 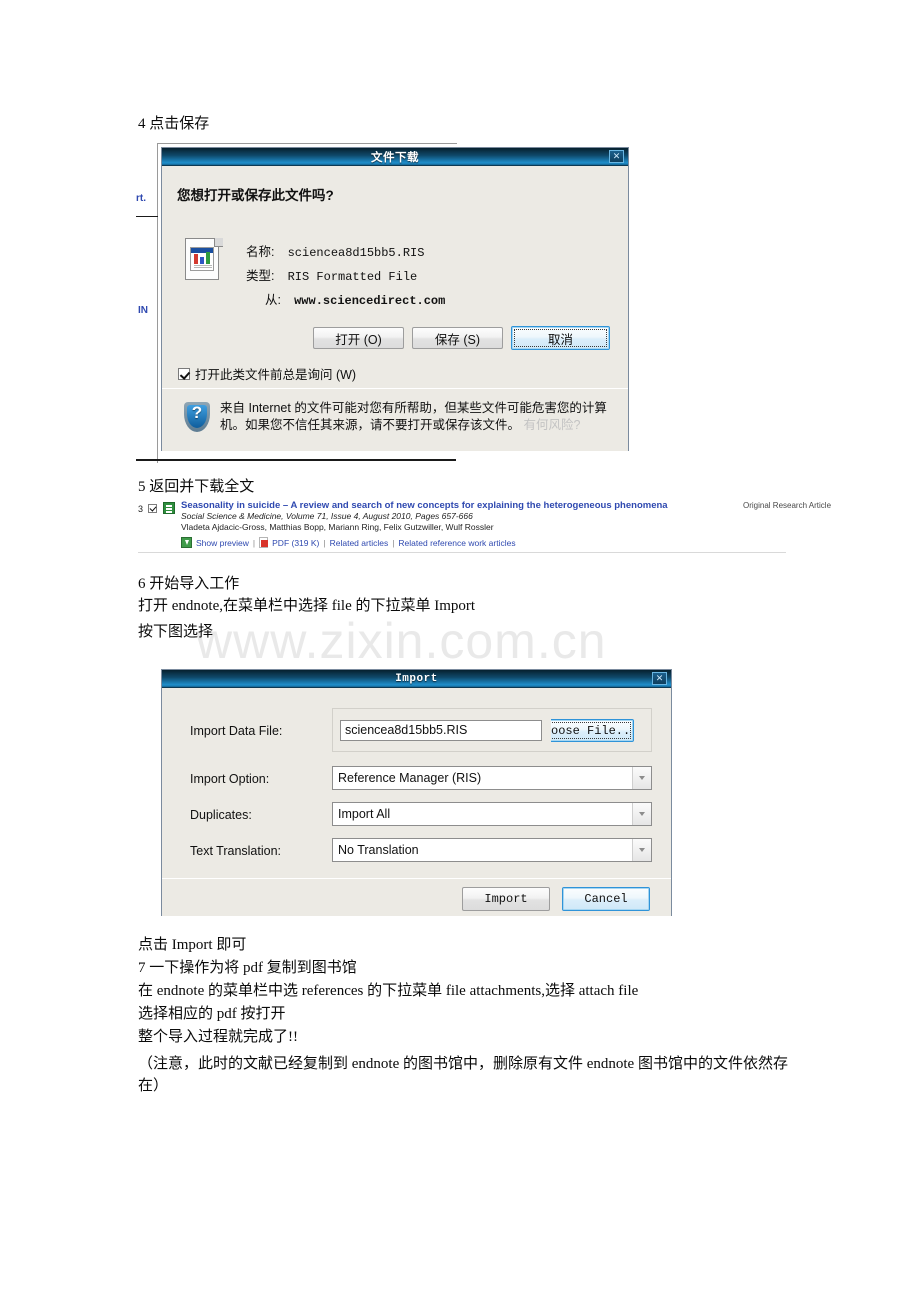 What do you see at coordinates (358, 338) in the screenshot?
I see `open-button: 打开 (O)` at bounding box center [358, 338].